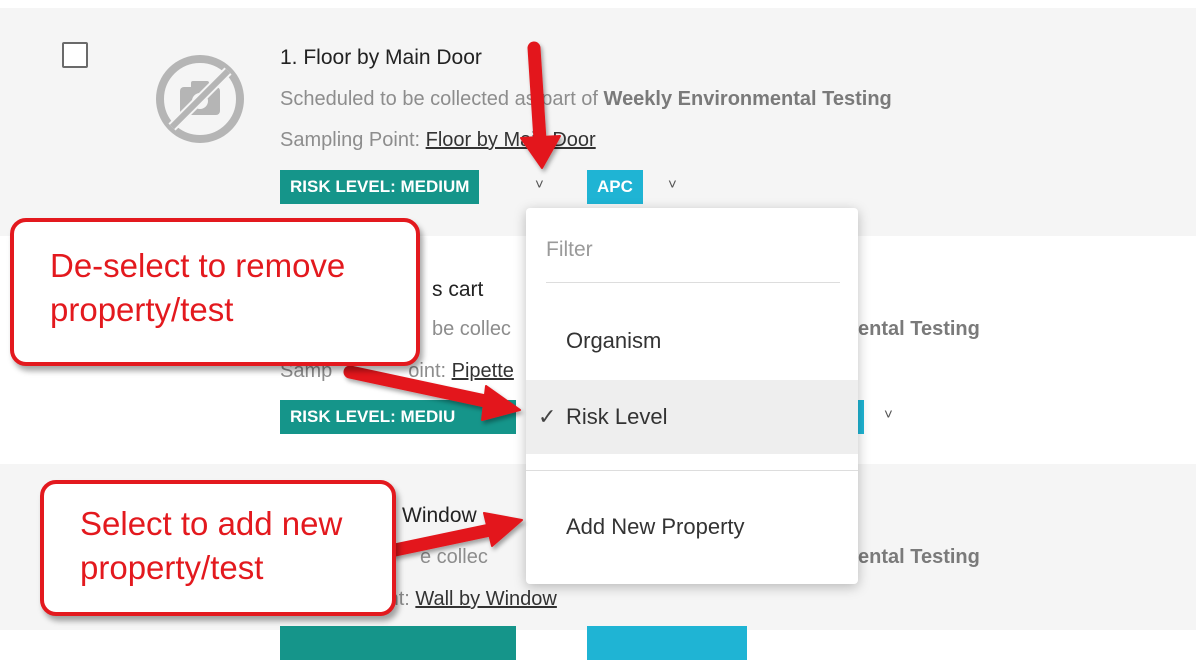  I want to click on sampling-link: Wall by Window, so click(486, 599).